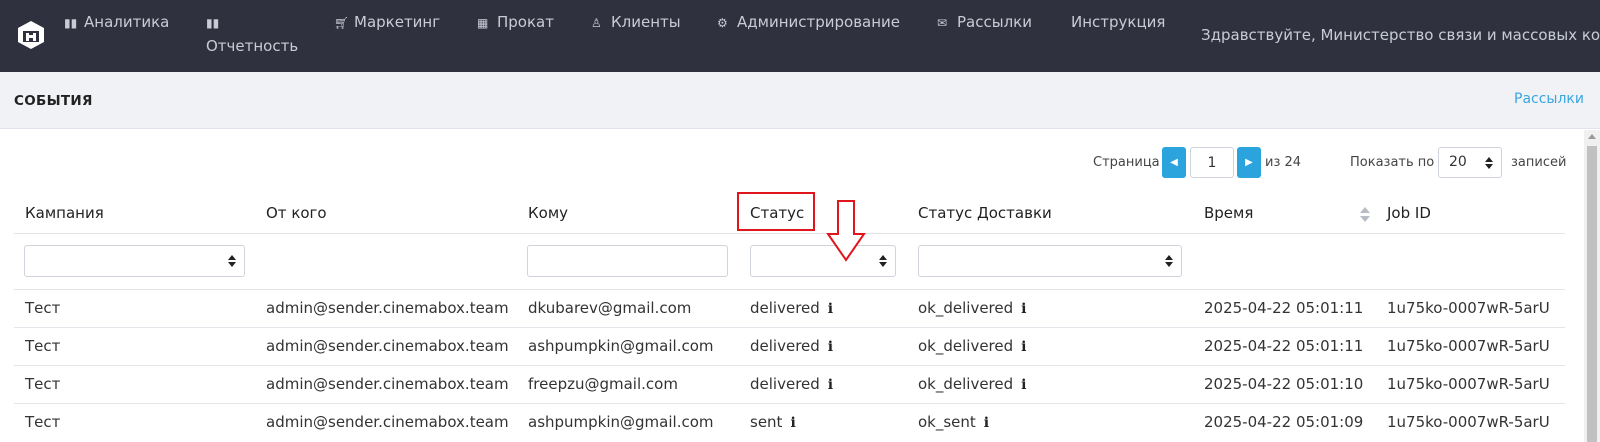 The height and width of the screenshot is (442, 1600). I want to click on chevron-left-icon: ◀, so click(1174, 162).